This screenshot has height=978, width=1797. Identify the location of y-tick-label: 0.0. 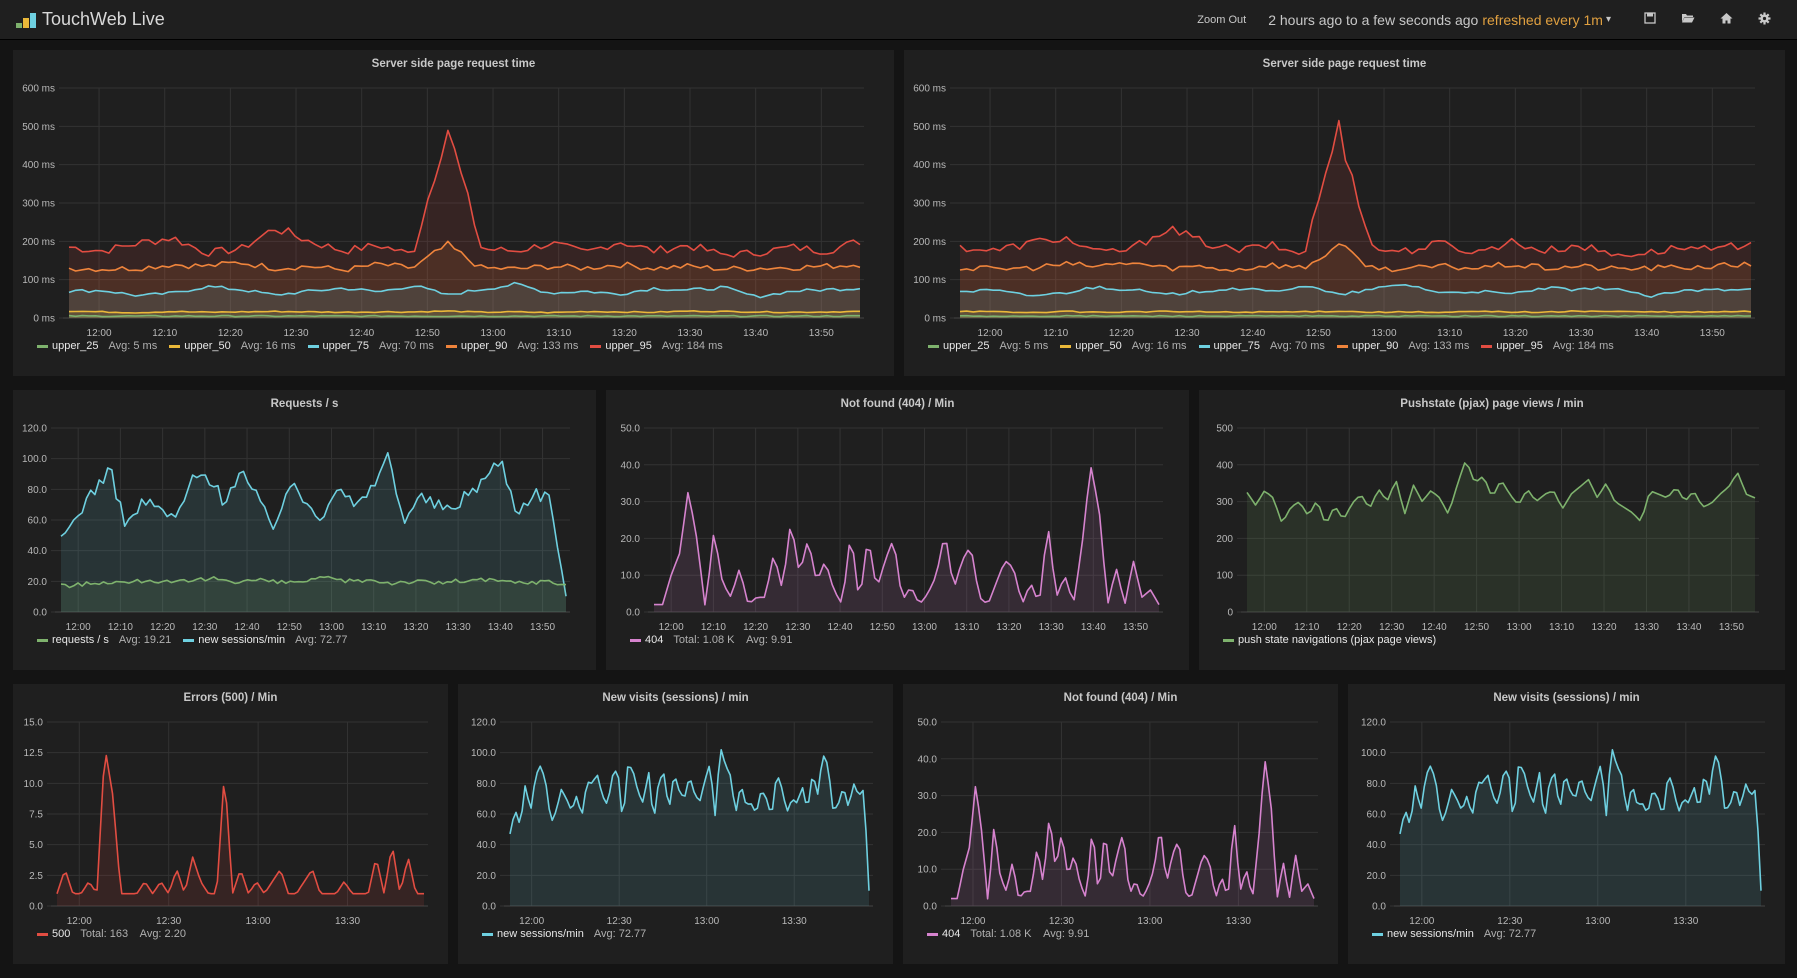
(36, 907).